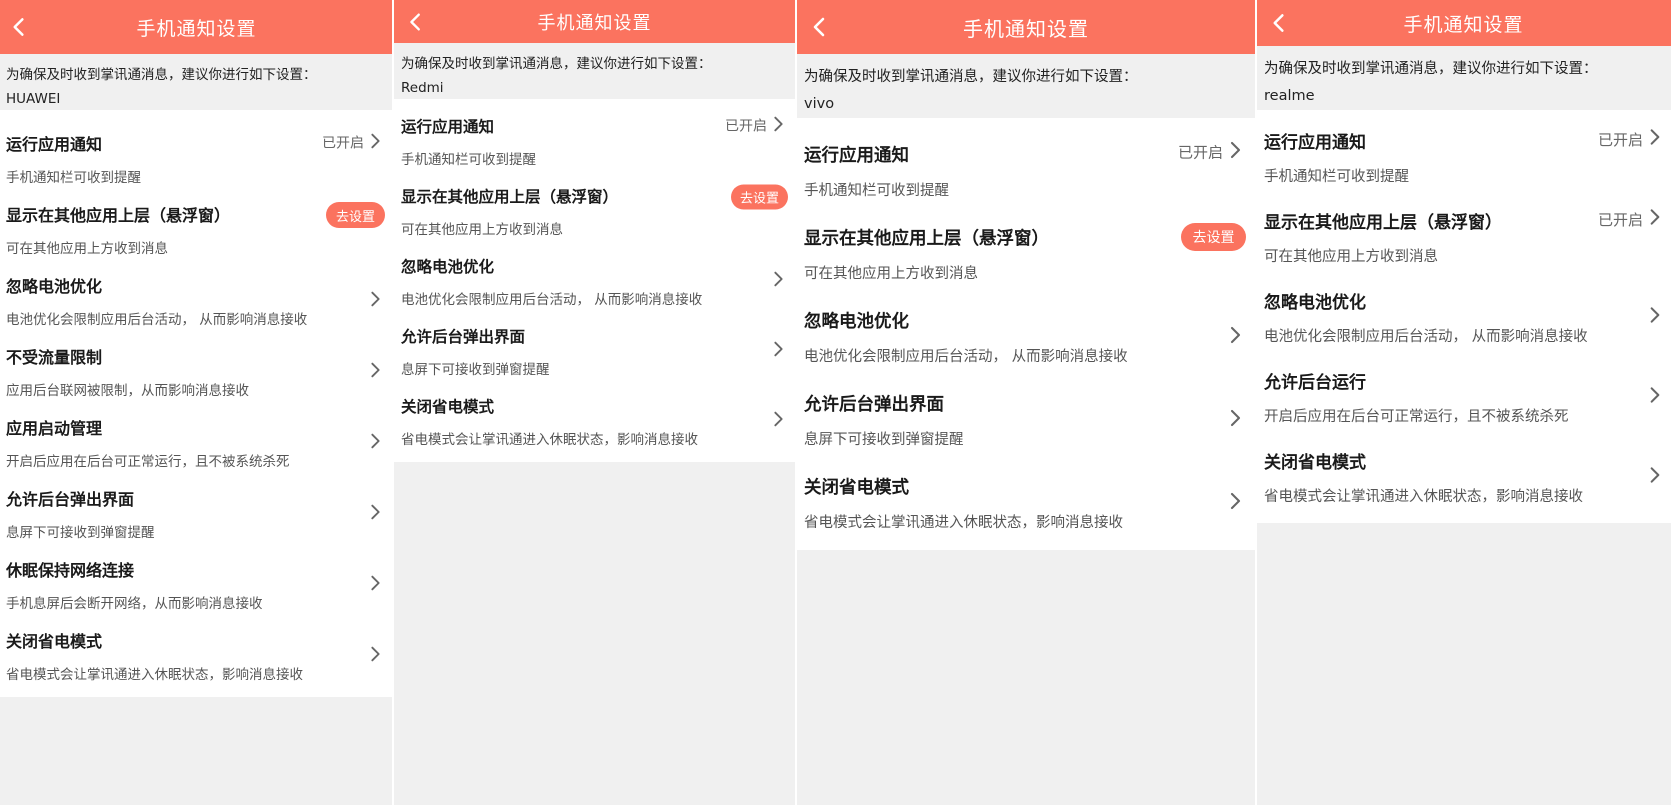  What do you see at coordinates (1289, 96) in the screenshot?
I see `brand-label: realme` at bounding box center [1289, 96].